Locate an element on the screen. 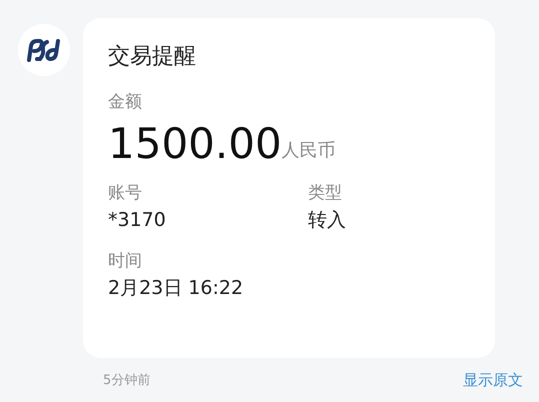 The image size is (539, 402). logo-icon is located at coordinates (44, 50).